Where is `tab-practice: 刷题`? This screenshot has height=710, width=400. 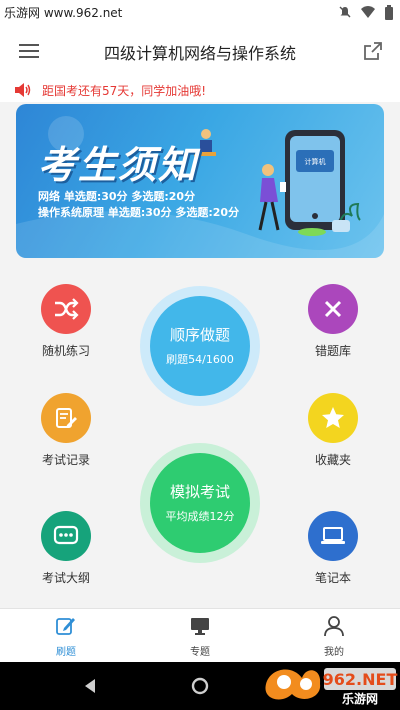 tab-practice: 刷题 is located at coordinates (66, 636).